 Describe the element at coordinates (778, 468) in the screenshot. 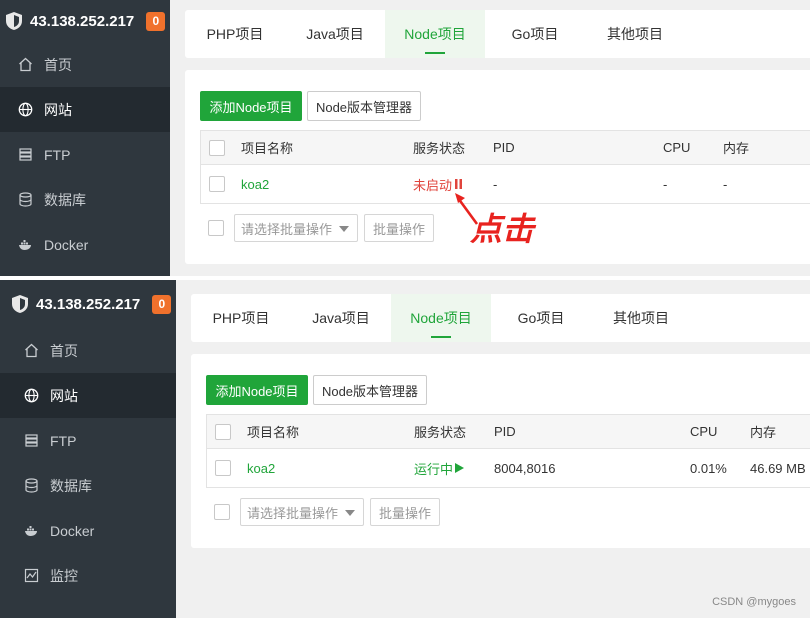

I see `memory-value: 46.69 MB` at that location.